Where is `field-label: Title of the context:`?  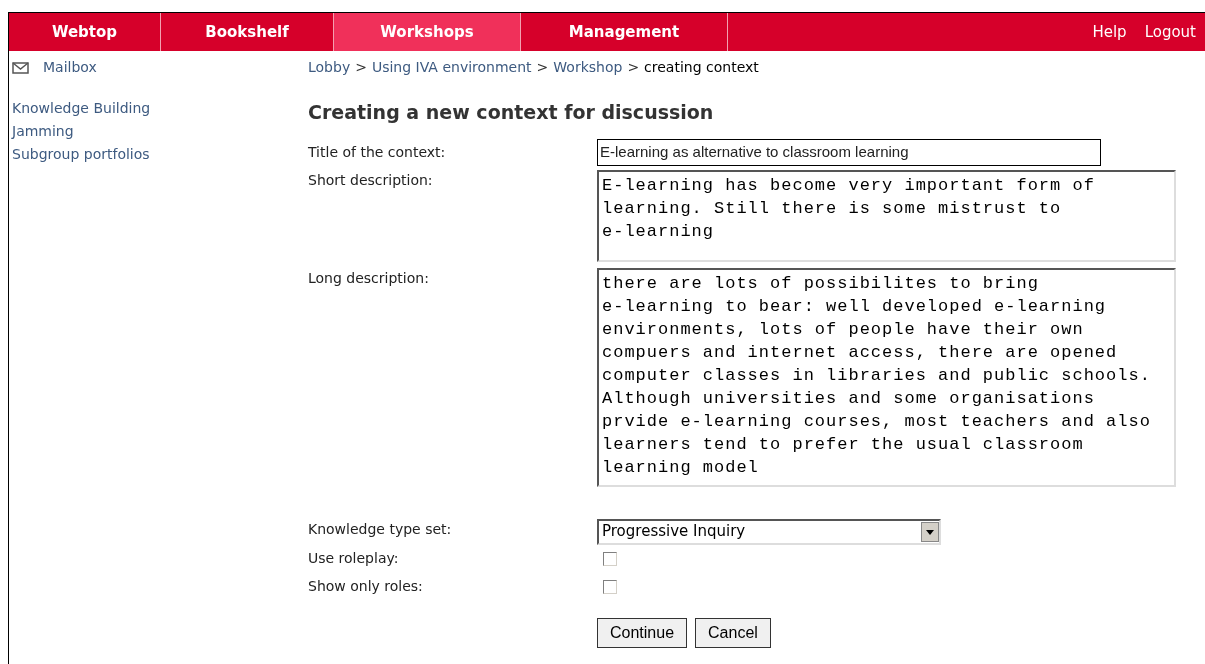 field-label: Title of the context: is located at coordinates (377, 152).